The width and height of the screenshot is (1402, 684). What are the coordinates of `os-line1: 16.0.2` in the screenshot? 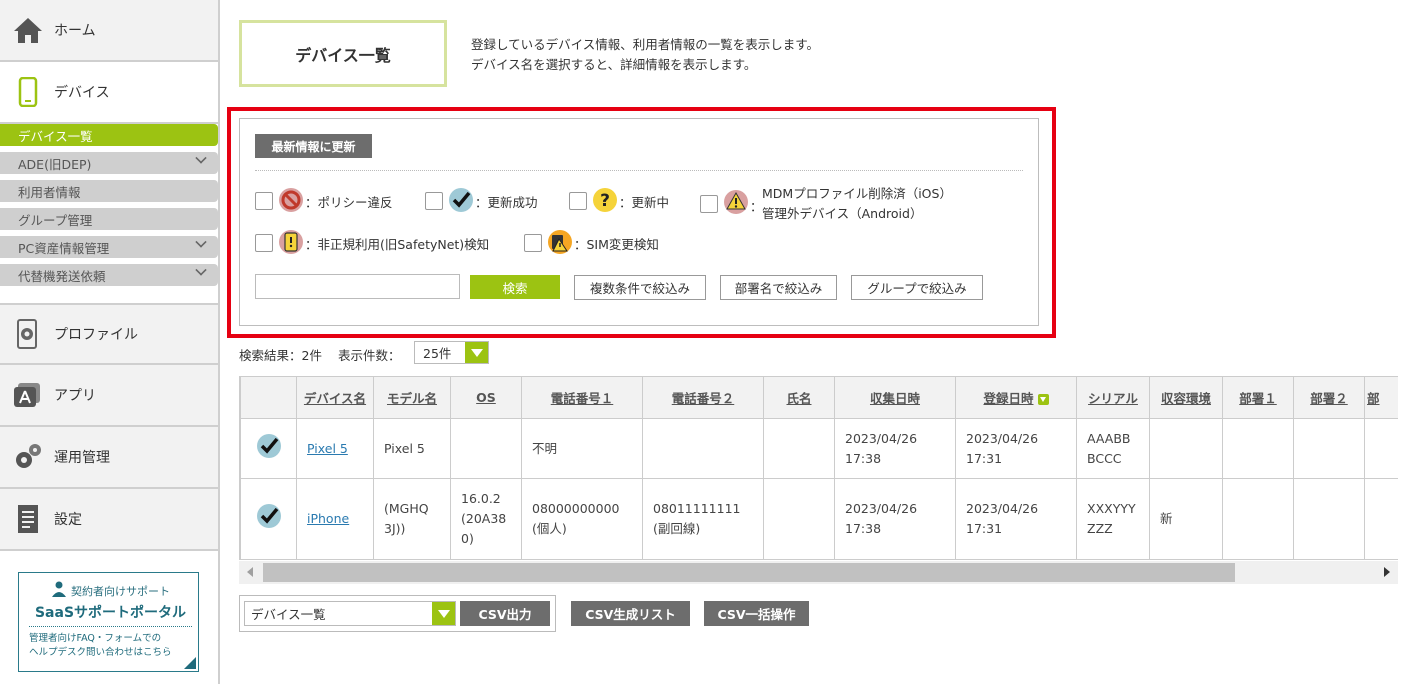 It's located at (481, 498).